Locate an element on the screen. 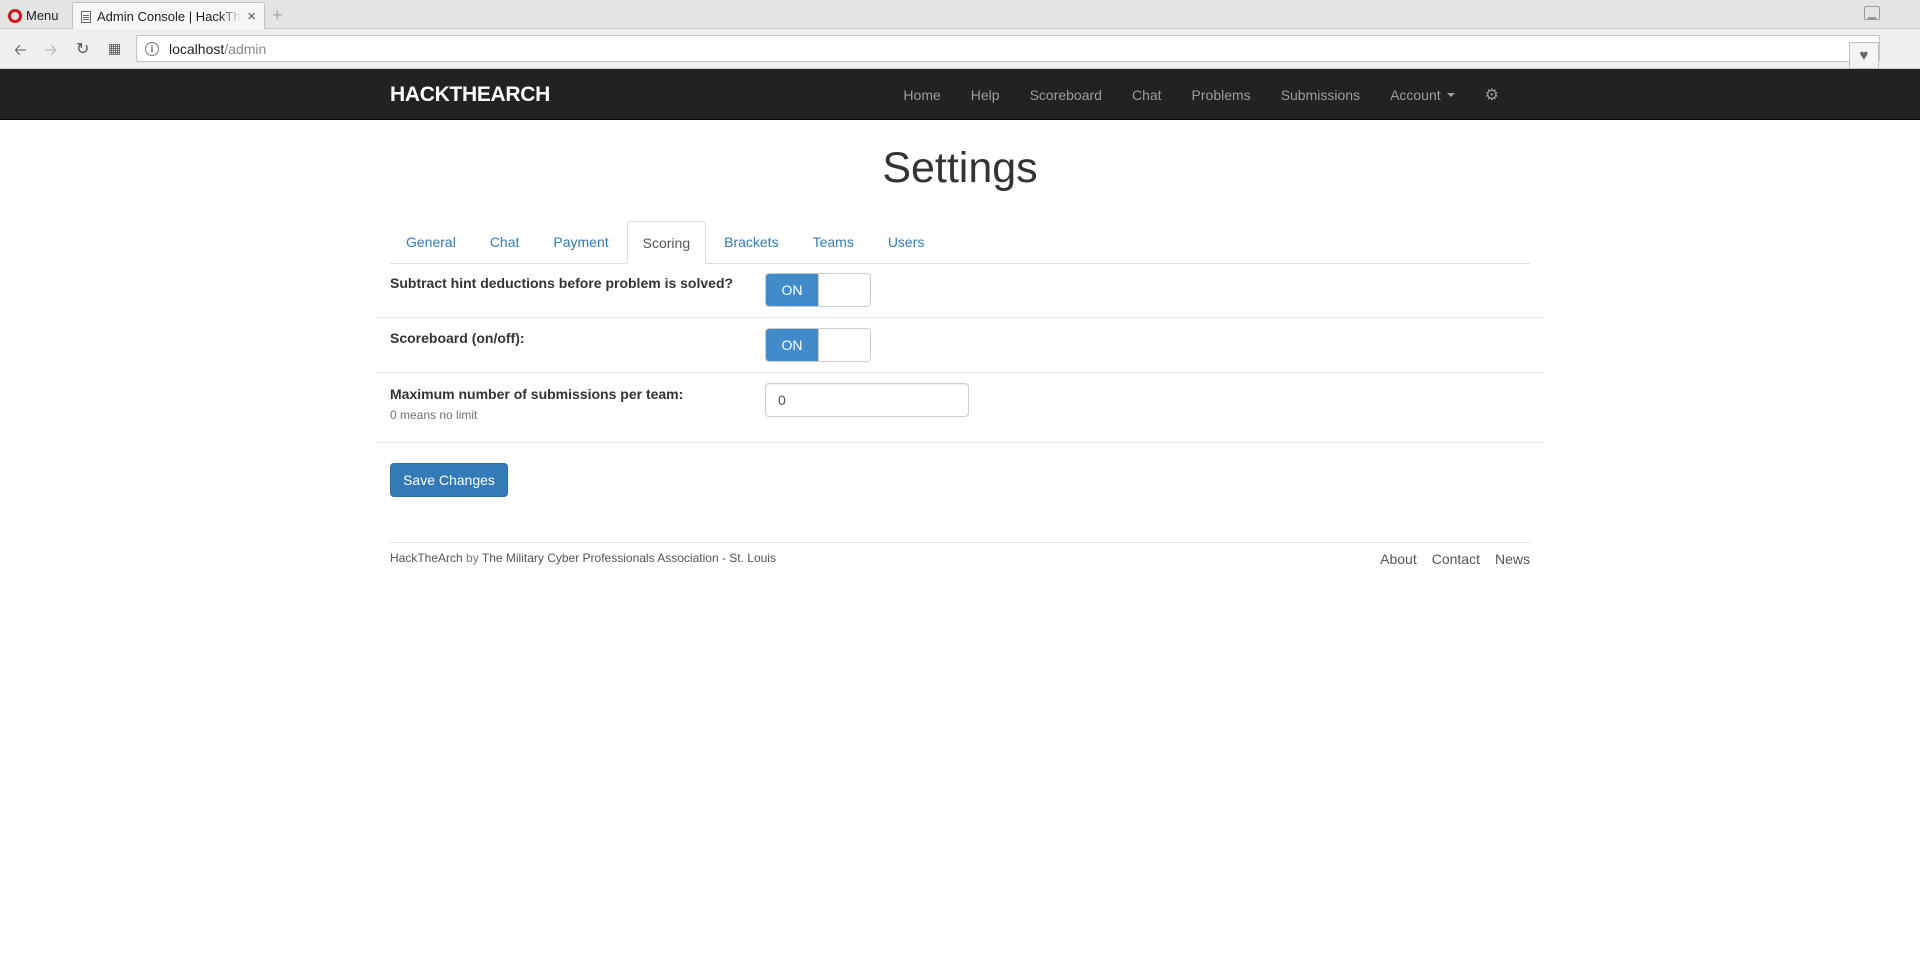  url-input: i localhost/admin ♥ is located at coordinates (1008, 52).